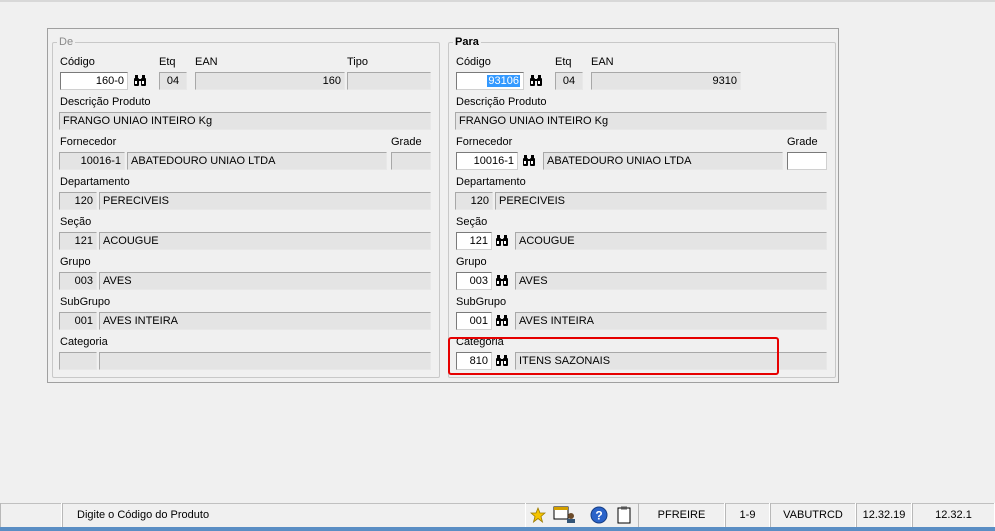 The height and width of the screenshot is (531, 995). I want to click on de-ean-label: EAN, so click(206, 62).